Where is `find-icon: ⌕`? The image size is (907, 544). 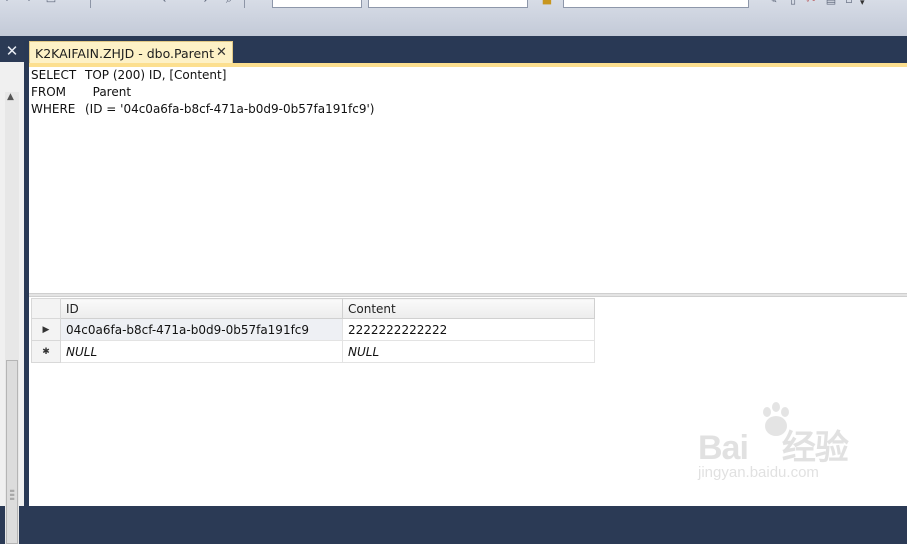
find-icon: ⌕ is located at coordinates (229, 3).